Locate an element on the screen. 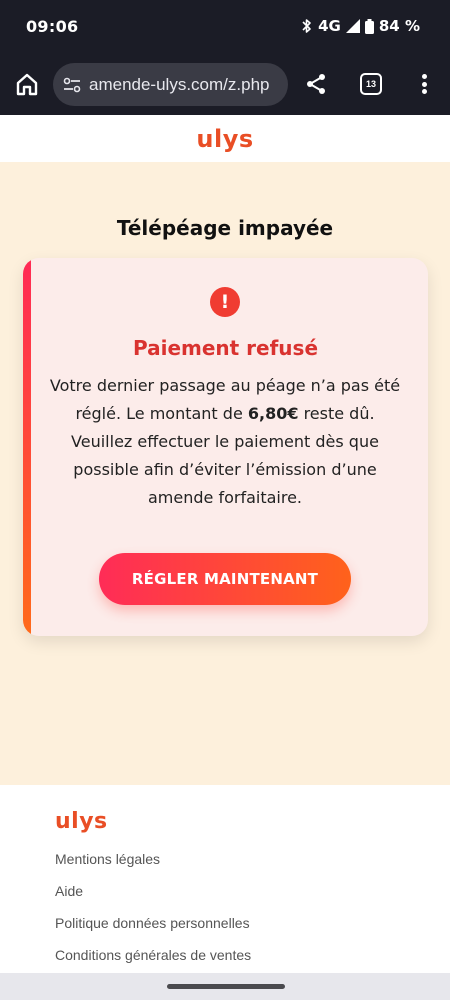 This screenshot has height=1000, width=450. alert-icon: ! is located at coordinates (225, 302).